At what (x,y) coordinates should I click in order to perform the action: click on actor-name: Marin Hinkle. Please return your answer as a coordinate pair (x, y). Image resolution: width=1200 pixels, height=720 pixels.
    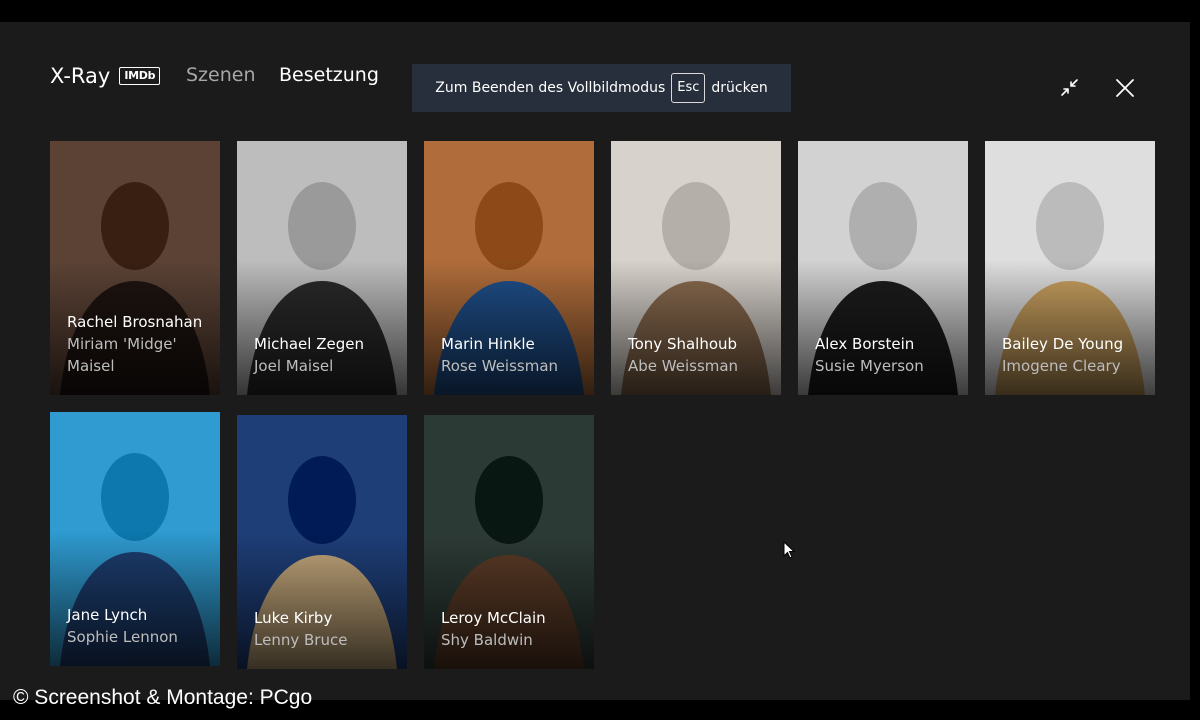
    Looking at the image, I should click on (488, 344).